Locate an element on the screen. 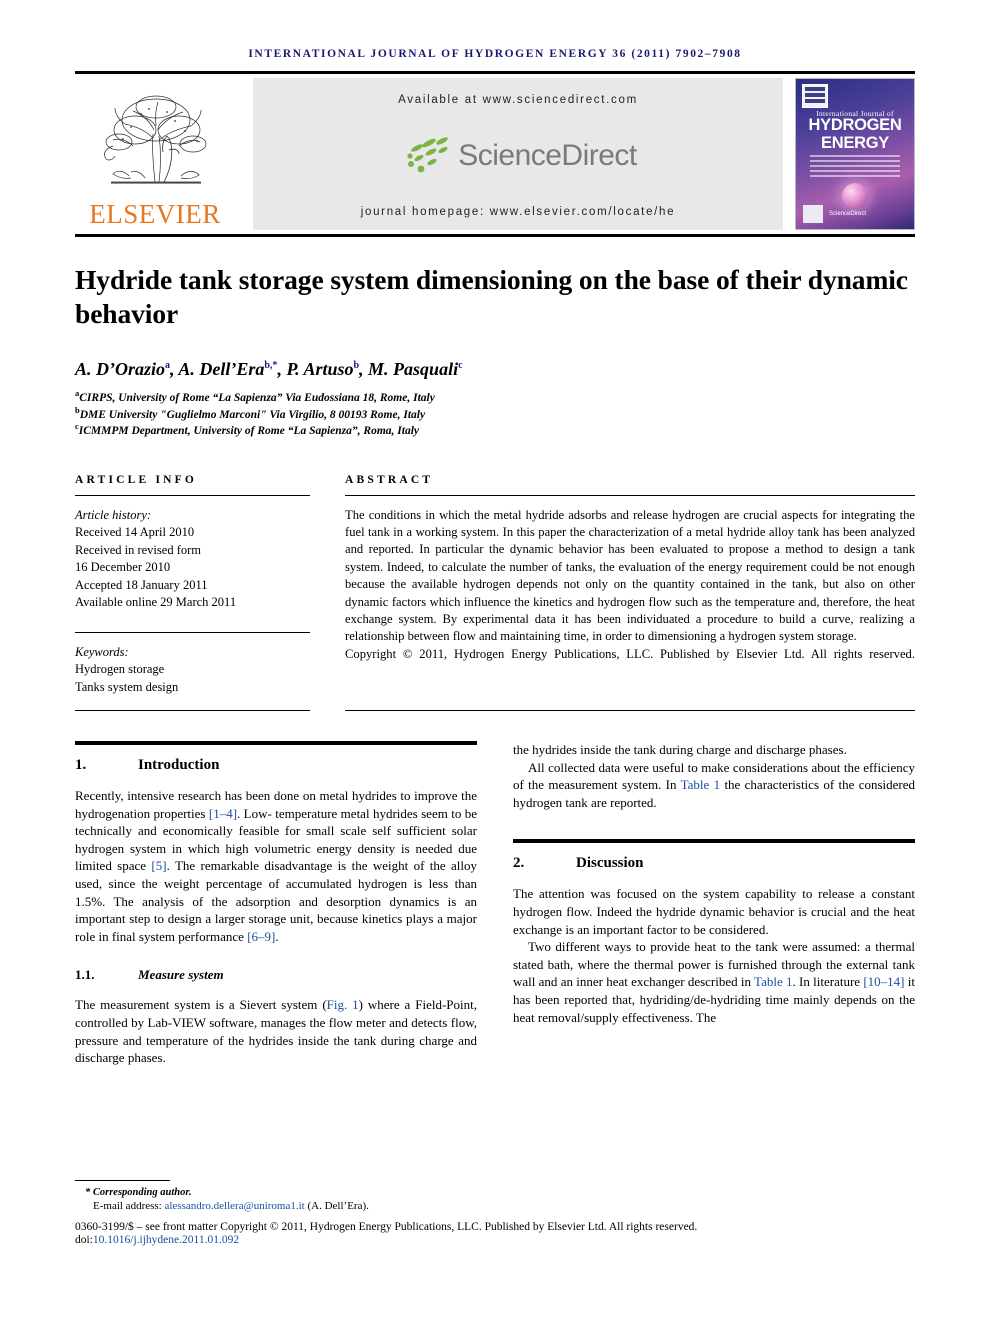  section-heading-measure-system: 1.1. Measure system is located at coordinates (276, 975).